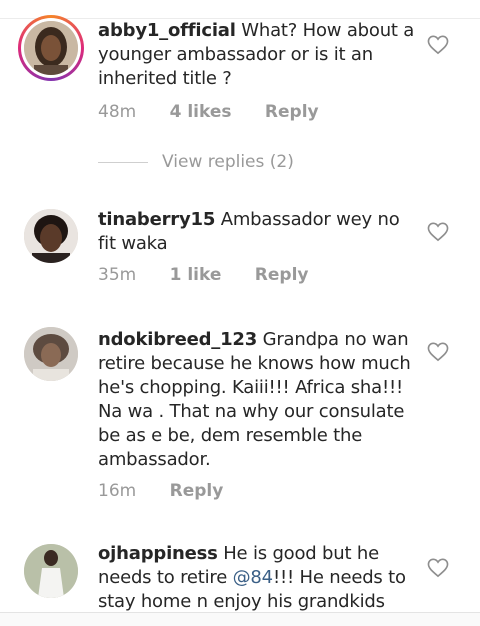 This screenshot has width=480, height=626. Describe the element at coordinates (201, 112) in the screenshot. I see `comment-likes: 4 likes` at that location.